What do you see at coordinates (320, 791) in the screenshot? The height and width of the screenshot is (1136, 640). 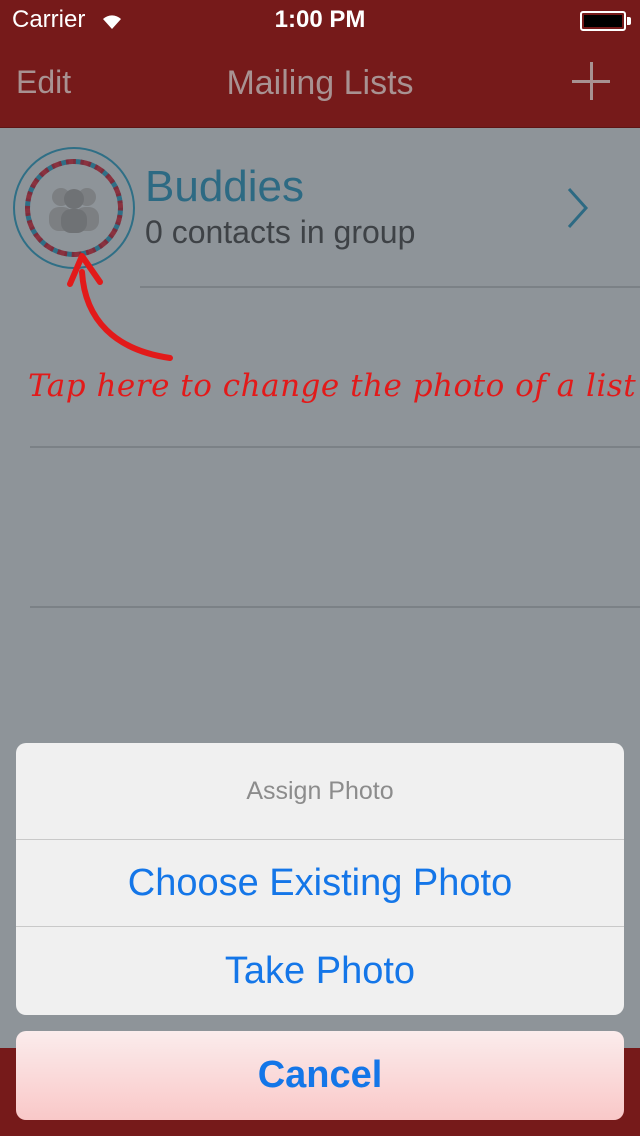 I see `action-sheet-title: Assign Photo` at bounding box center [320, 791].